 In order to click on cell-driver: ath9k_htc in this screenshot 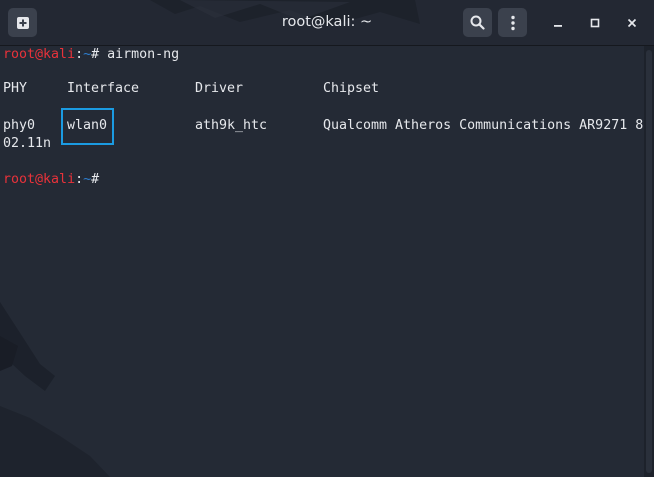, I will do `click(231, 125)`.